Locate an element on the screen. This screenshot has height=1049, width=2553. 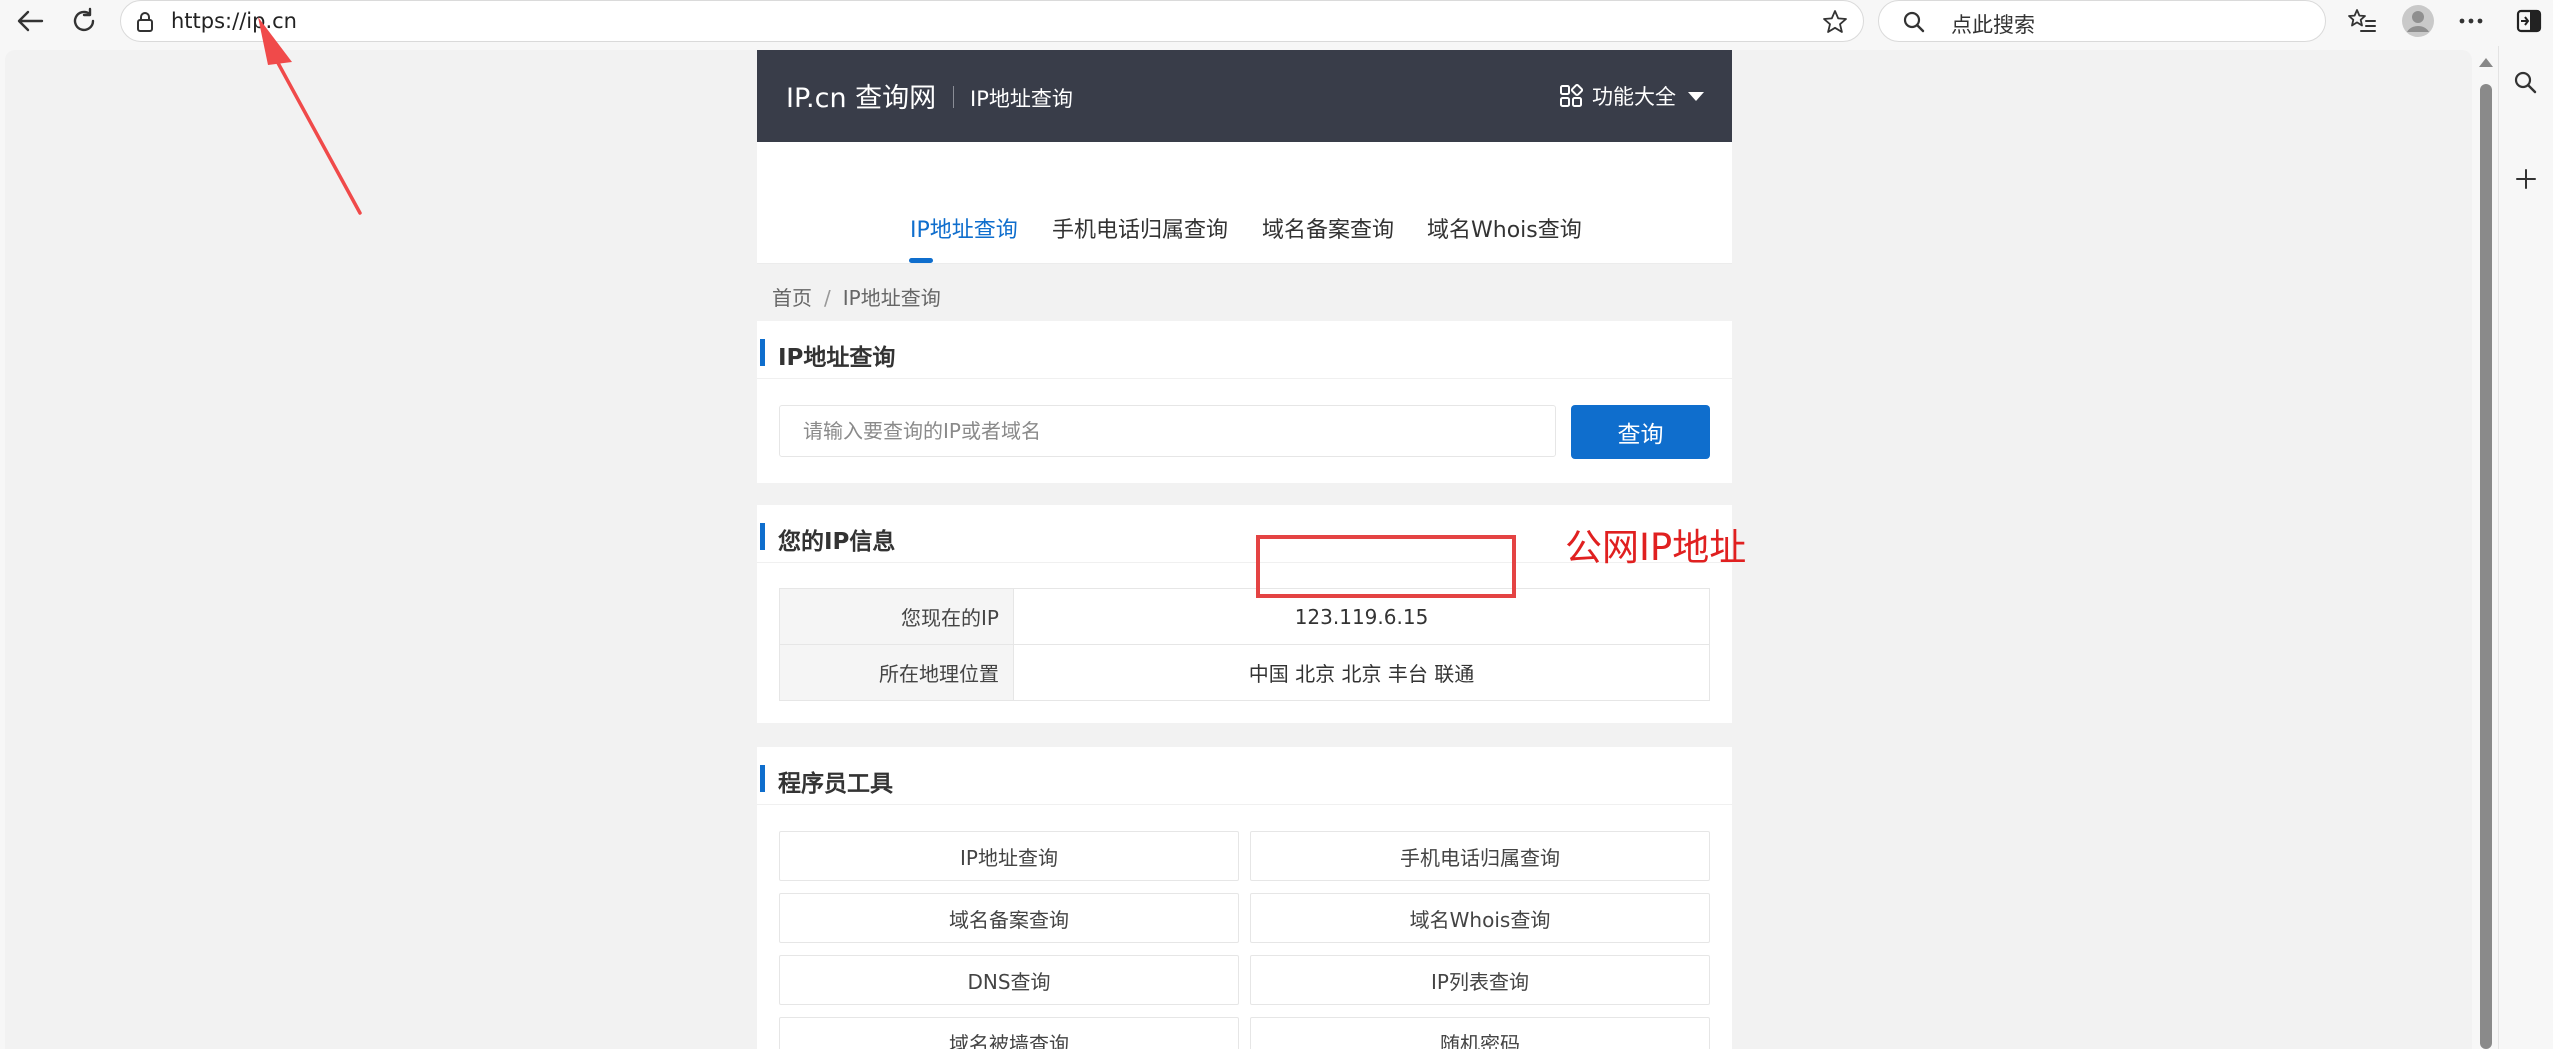
tool-domain-blocked-check: 域名被墙查询 is located at coordinates (1009, 1033).